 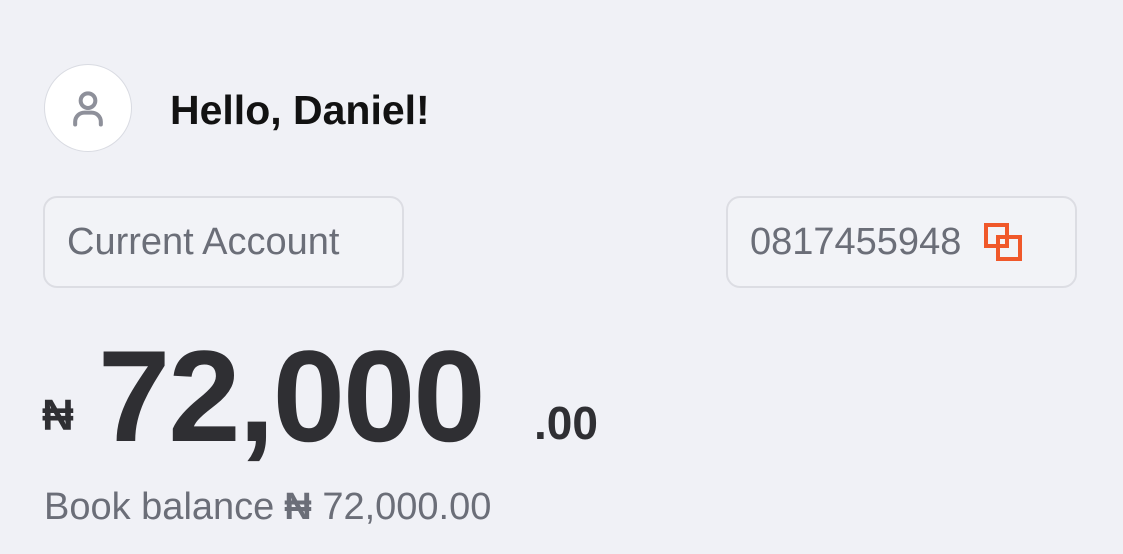 What do you see at coordinates (203, 241) in the screenshot?
I see `account-type-label: Current Account` at bounding box center [203, 241].